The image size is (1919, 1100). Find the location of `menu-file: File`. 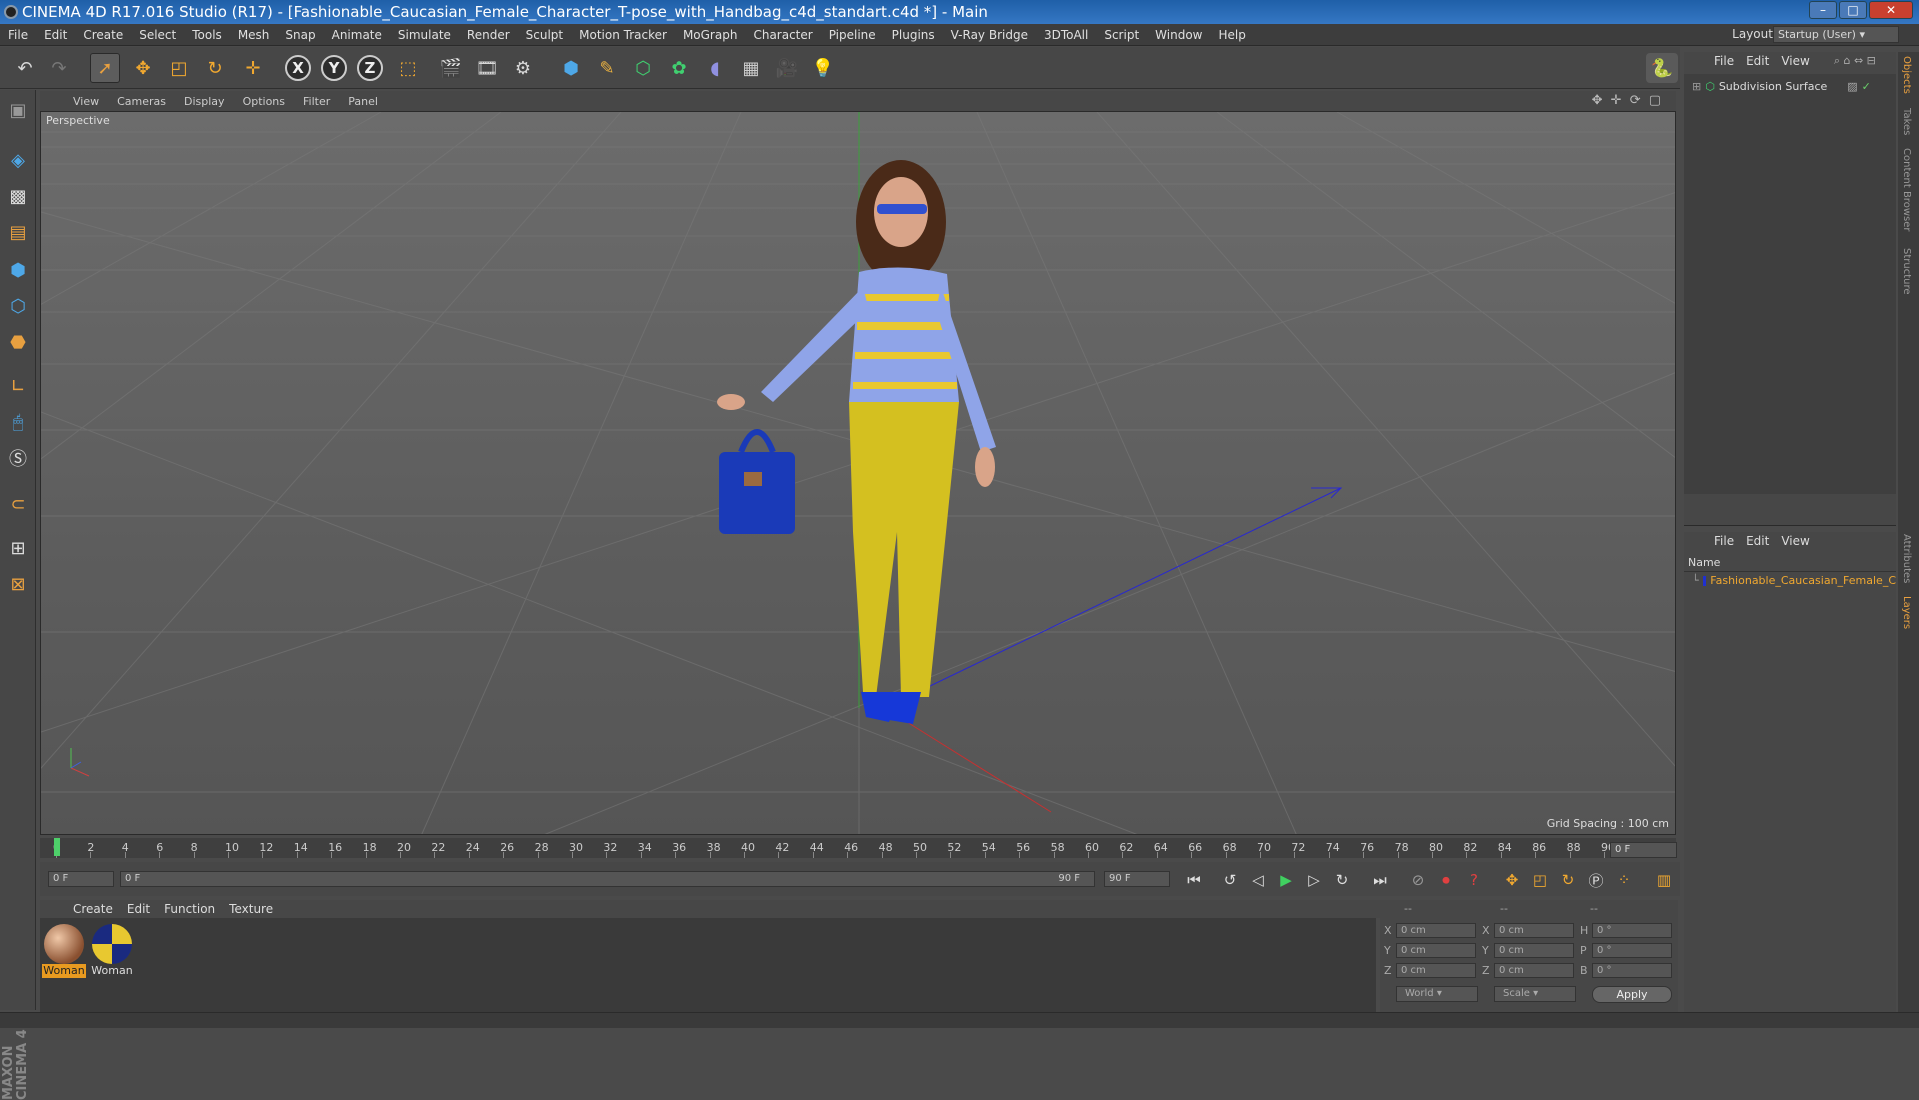

menu-file: File is located at coordinates (18, 35).